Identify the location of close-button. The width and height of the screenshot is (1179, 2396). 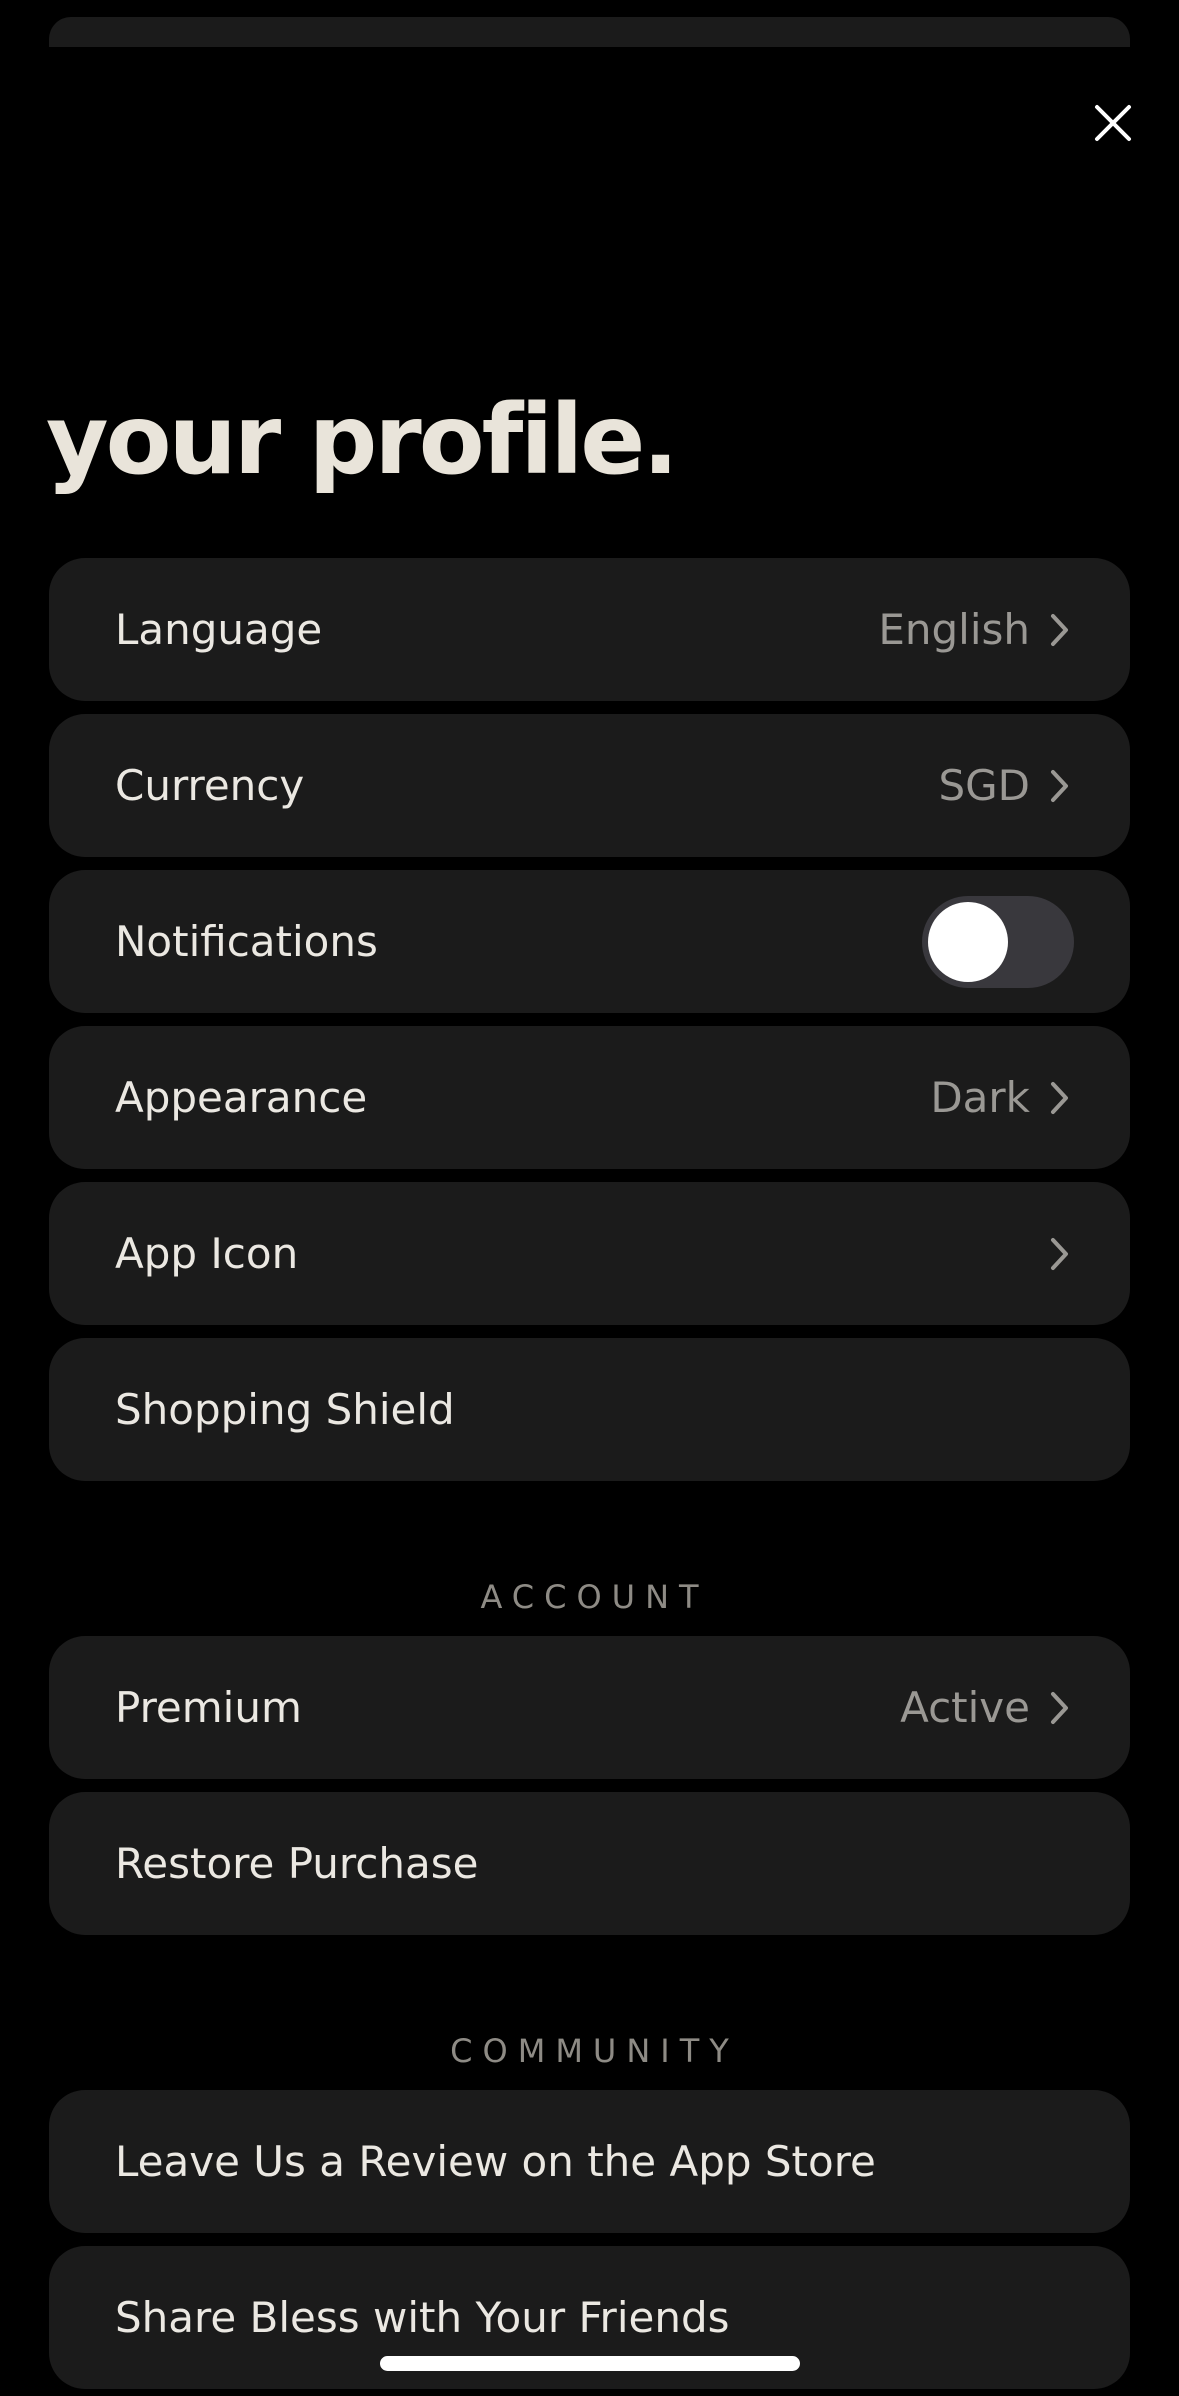
(1113, 123).